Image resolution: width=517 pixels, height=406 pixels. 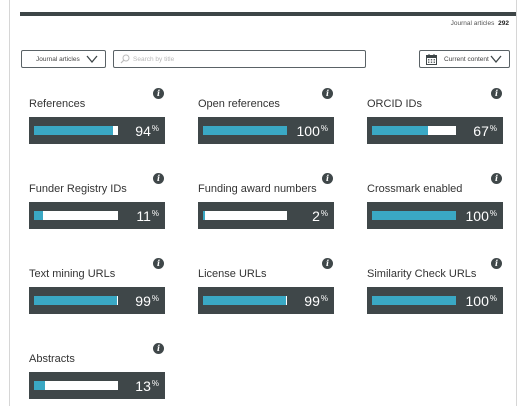 What do you see at coordinates (143, 131) in the screenshot?
I see `metric-percent: 94` at bounding box center [143, 131].